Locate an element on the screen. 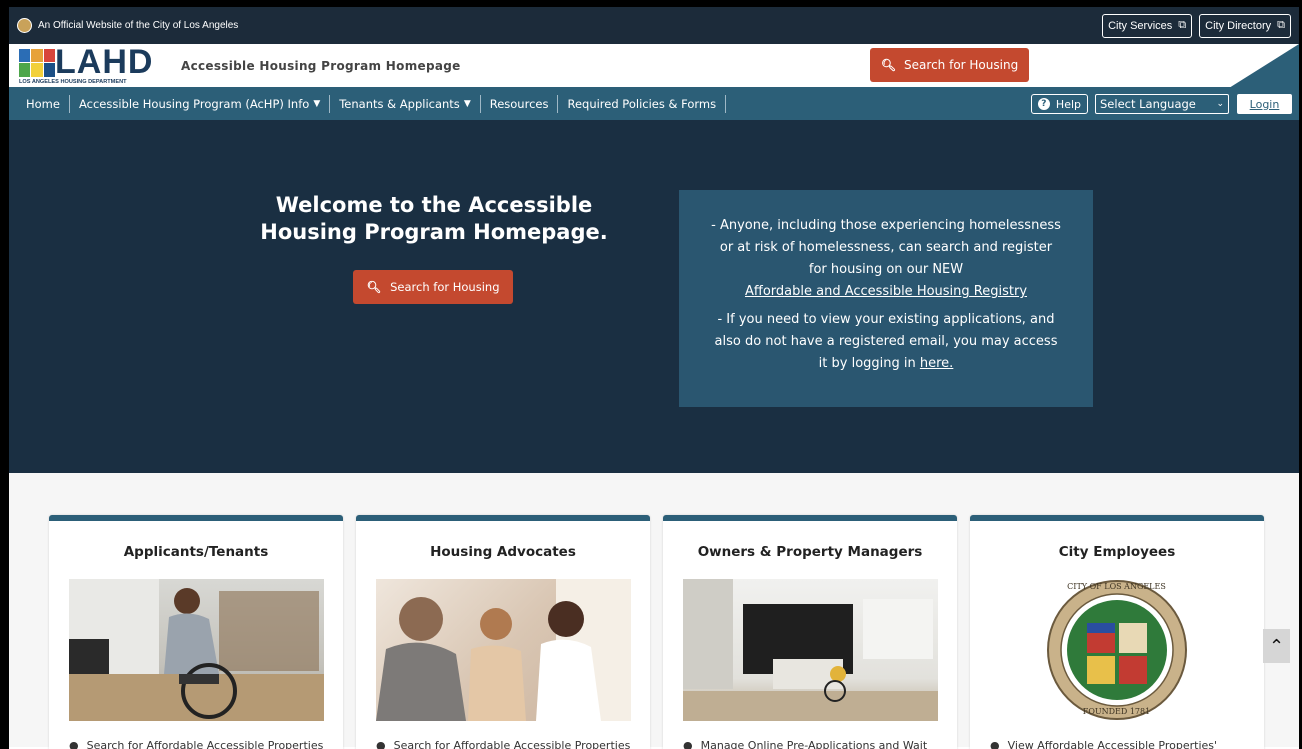  city-directory-link: City Directory ⧉ is located at coordinates (1245, 25).